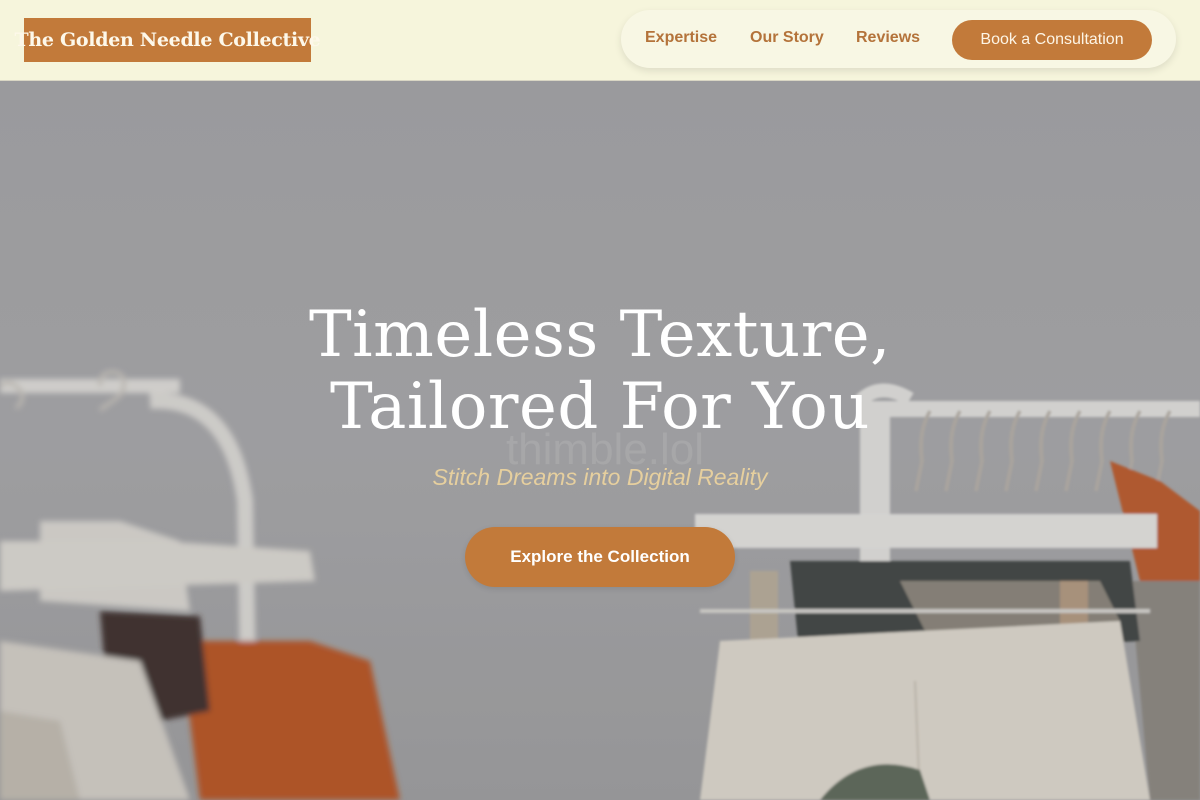 This screenshot has height=800, width=1200. What do you see at coordinates (888, 38) in the screenshot?
I see `nav-link-reviews: Reviews` at bounding box center [888, 38].